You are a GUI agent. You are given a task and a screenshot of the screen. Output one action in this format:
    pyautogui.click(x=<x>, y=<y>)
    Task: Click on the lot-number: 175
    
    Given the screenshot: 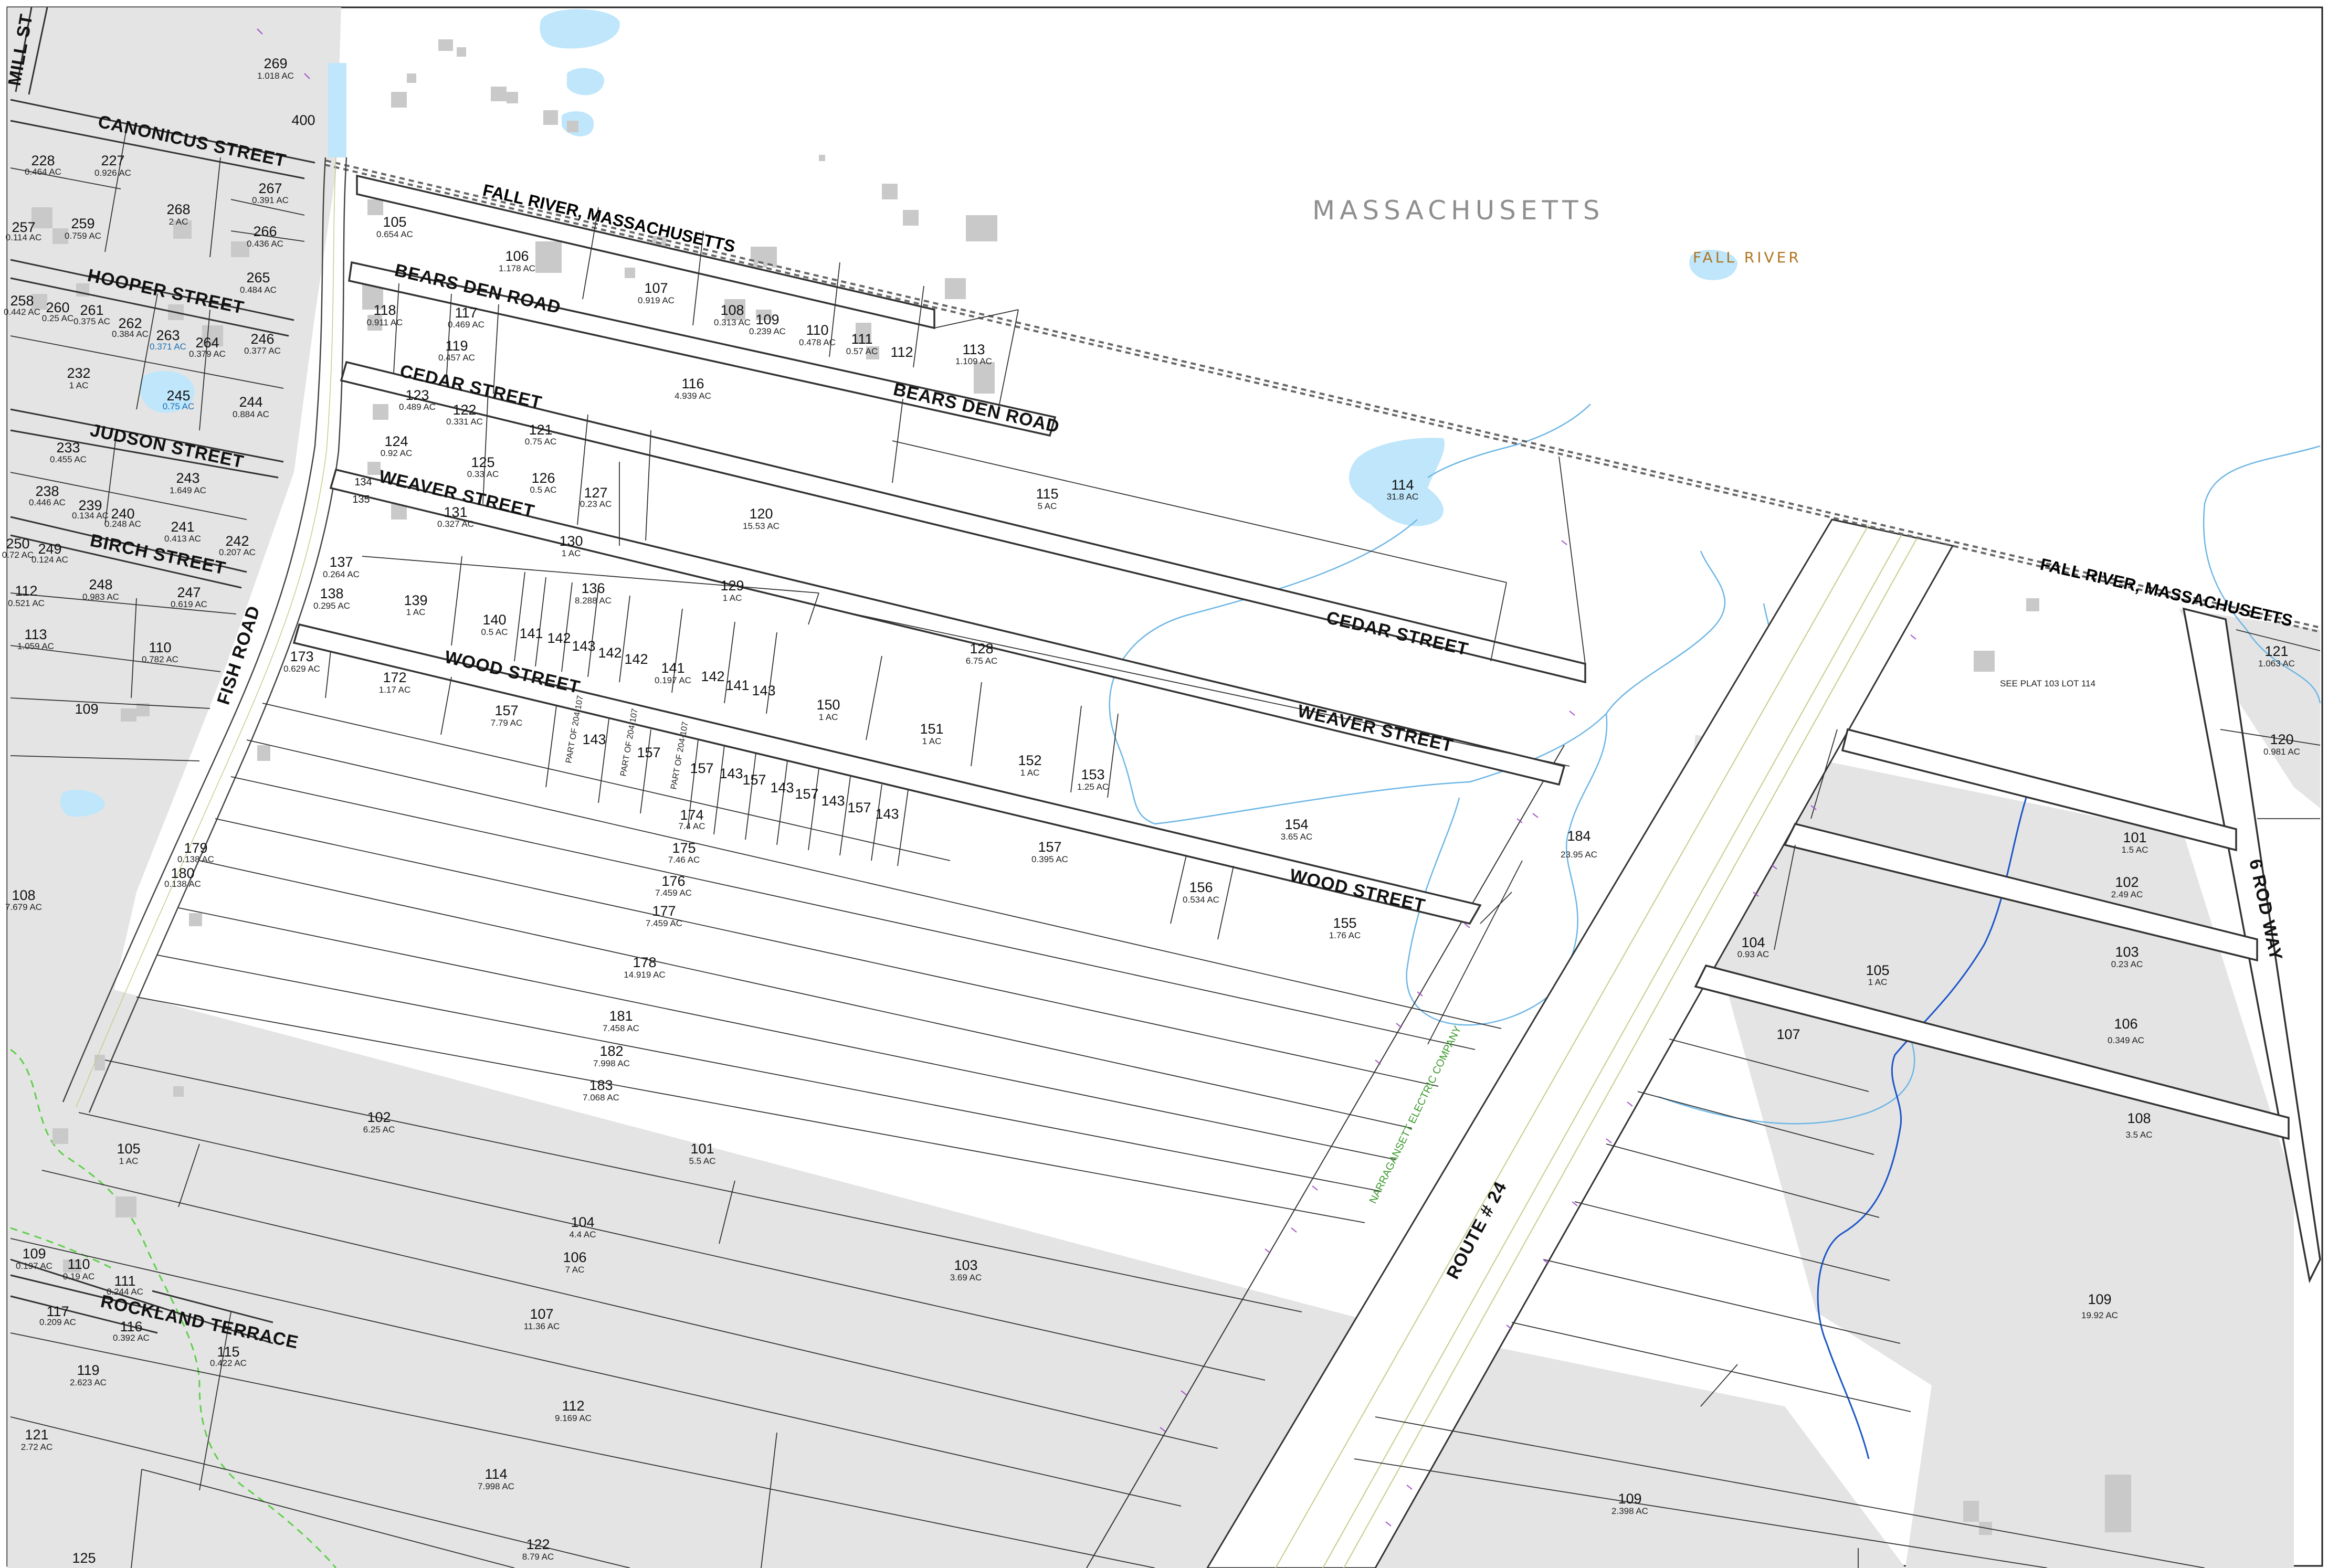 What is the action you would take?
    pyautogui.click(x=684, y=848)
    